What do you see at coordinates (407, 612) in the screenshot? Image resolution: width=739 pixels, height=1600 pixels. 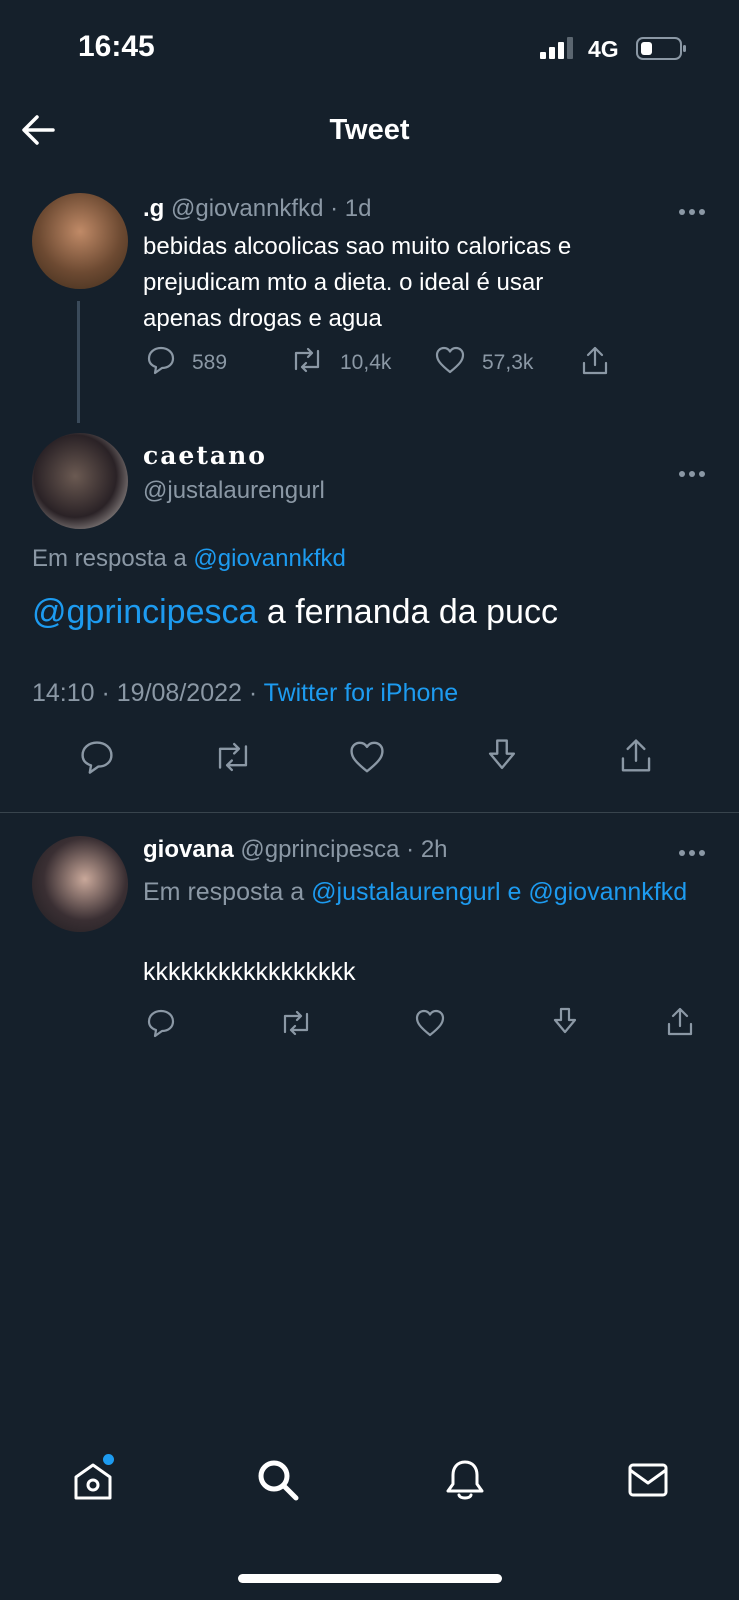 I see `tweet-body: a fernanda da pucc` at bounding box center [407, 612].